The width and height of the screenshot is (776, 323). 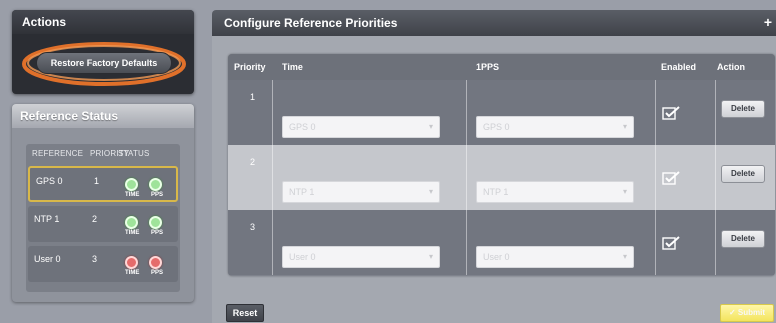 What do you see at coordinates (103, 116) in the screenshot?
I see `reference-status-title: Reference Status` at bounding box center [103, 116].